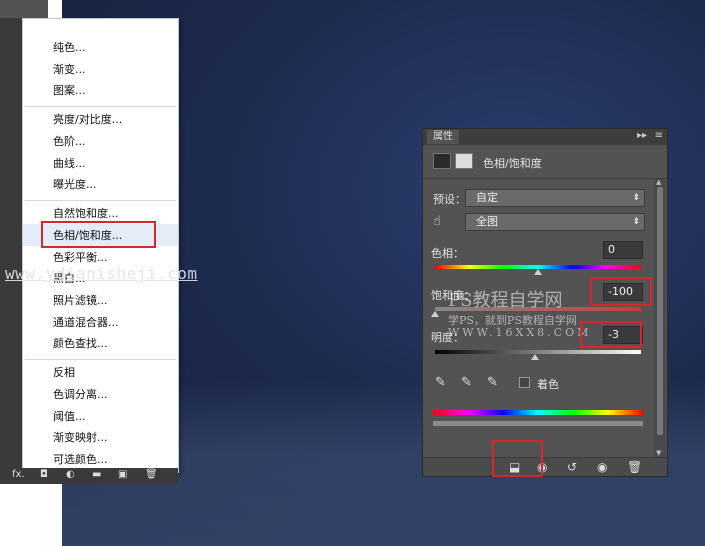 This screenshot has width=705, height=546. I want to click on fx-button: fx., so click(18, 474).